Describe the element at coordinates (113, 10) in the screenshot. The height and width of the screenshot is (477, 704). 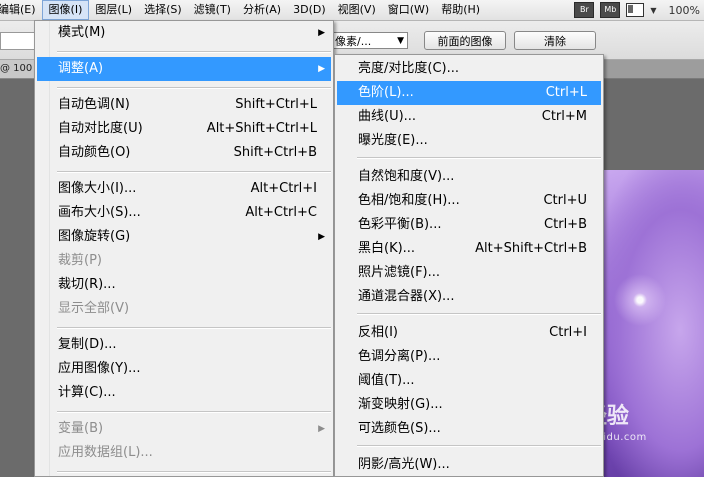
I see `menu-layer: 图层(L)` at that location.